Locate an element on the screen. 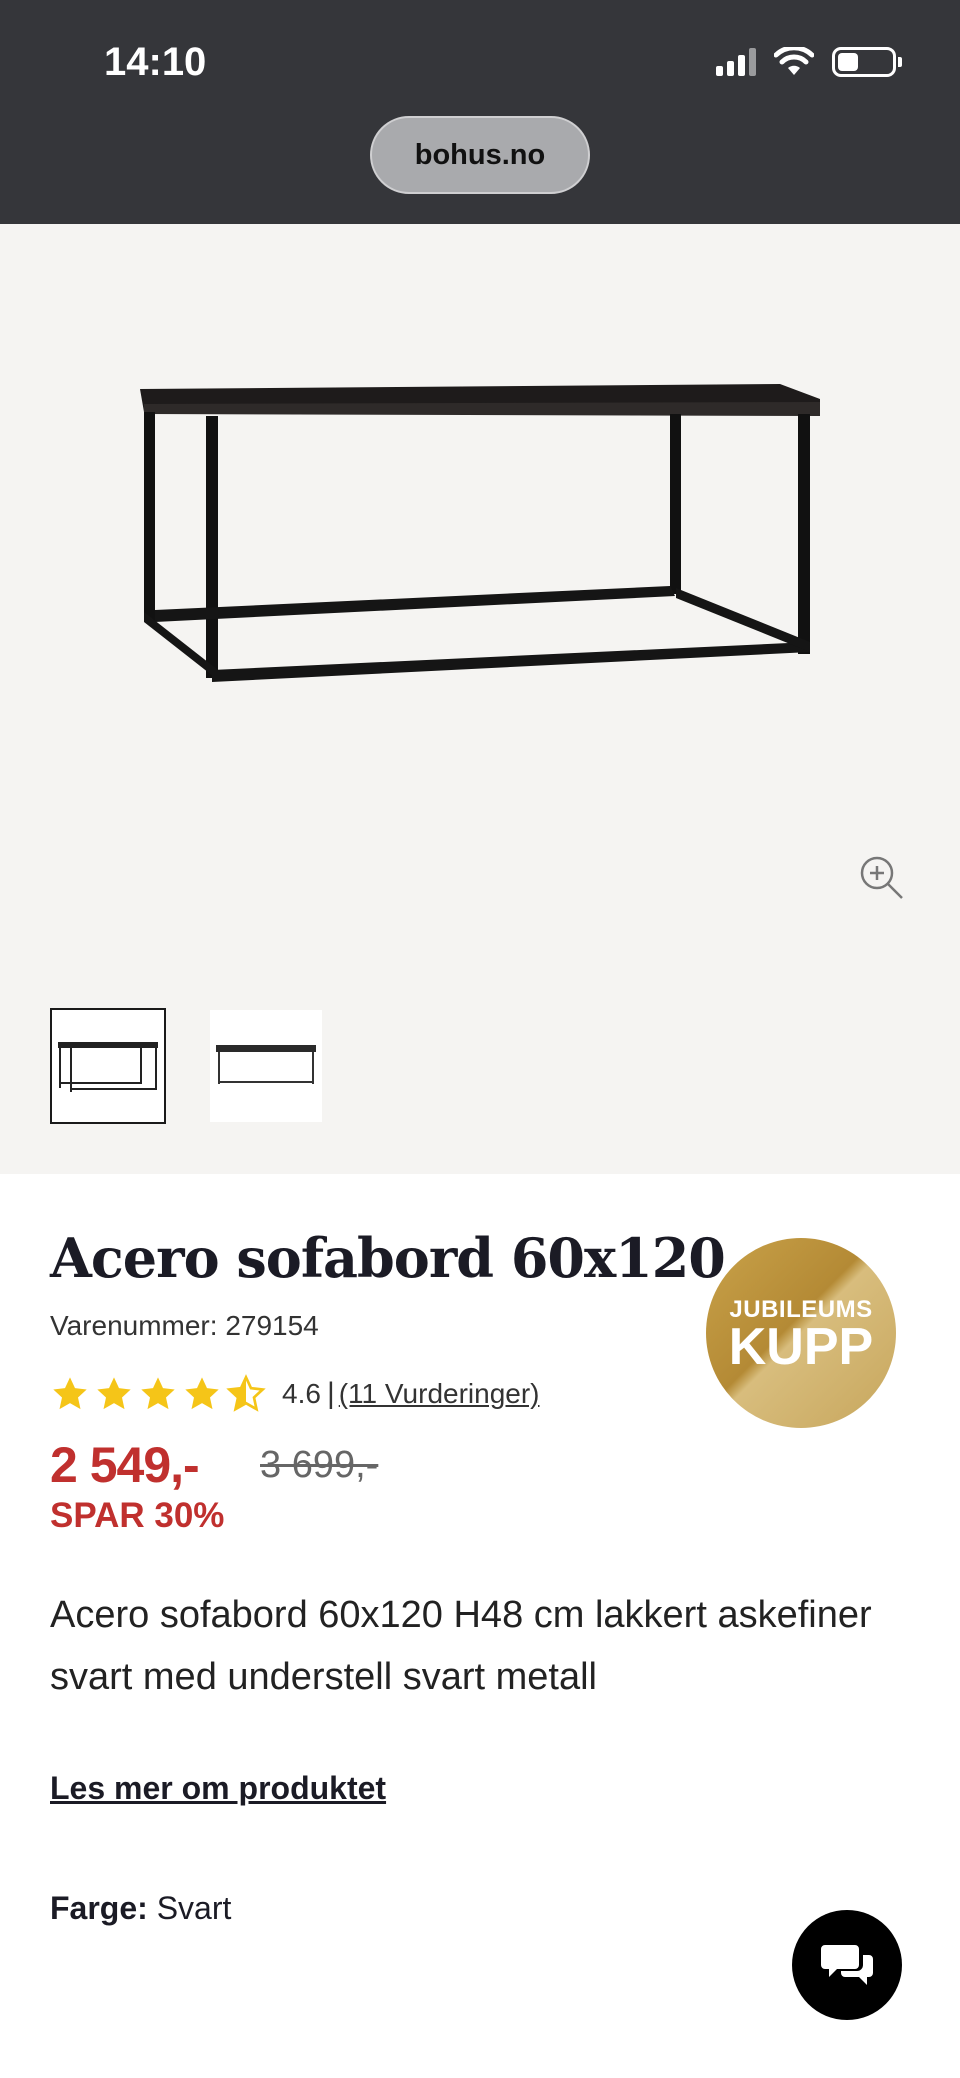 The width and height of the screenshot is (960, 2078). rating-row: 4.6 | (11 Vurderinger) is located at coordinates (295, 1394).